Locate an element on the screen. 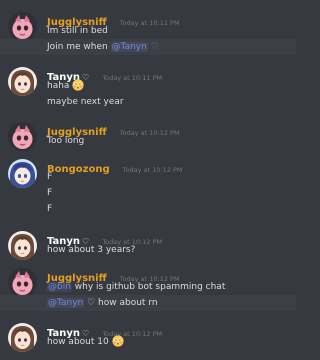 The image size is (320, 360). message-line: @bin why is github bot spamming chat is located at coordinates (148, 287).